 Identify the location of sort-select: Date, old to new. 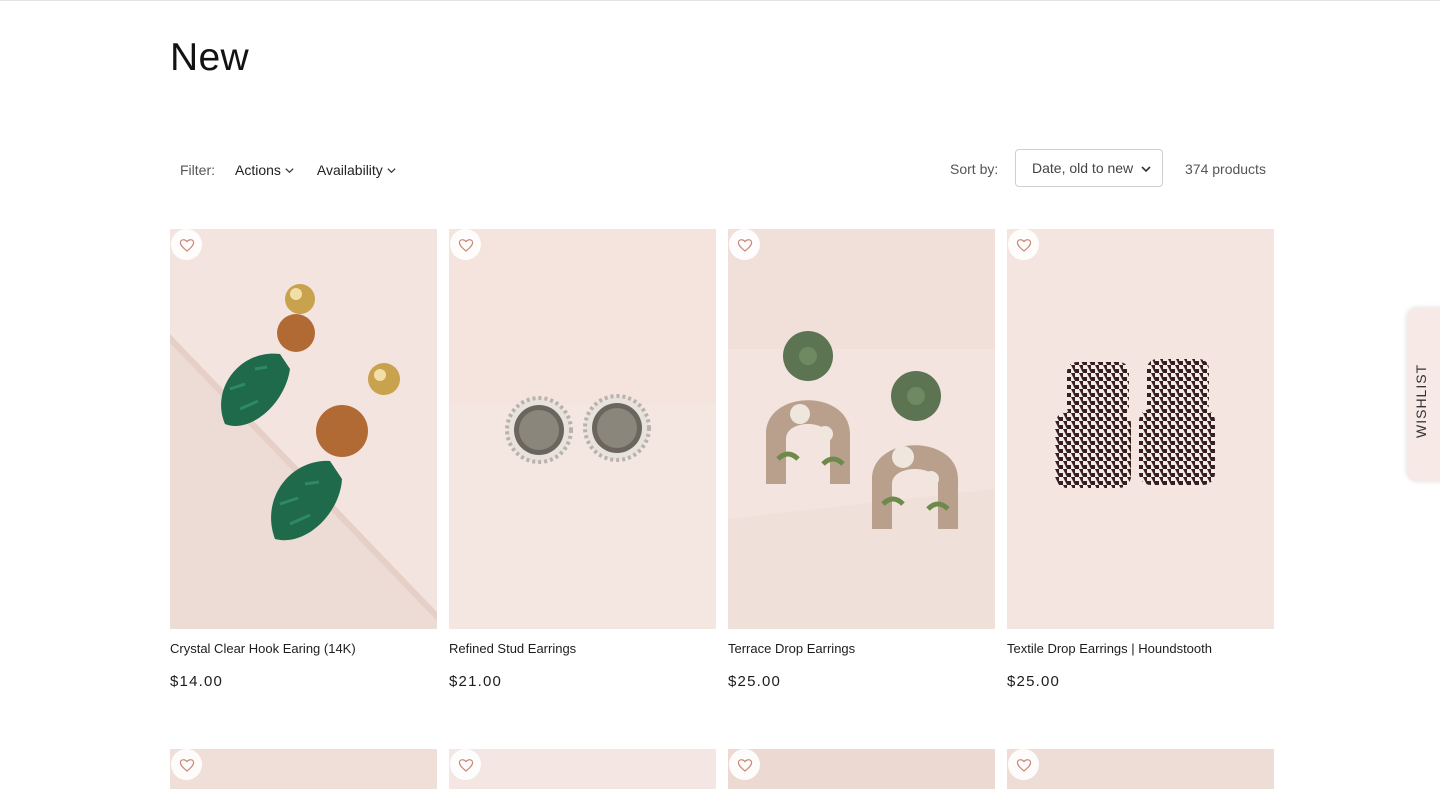
(1089, 168).